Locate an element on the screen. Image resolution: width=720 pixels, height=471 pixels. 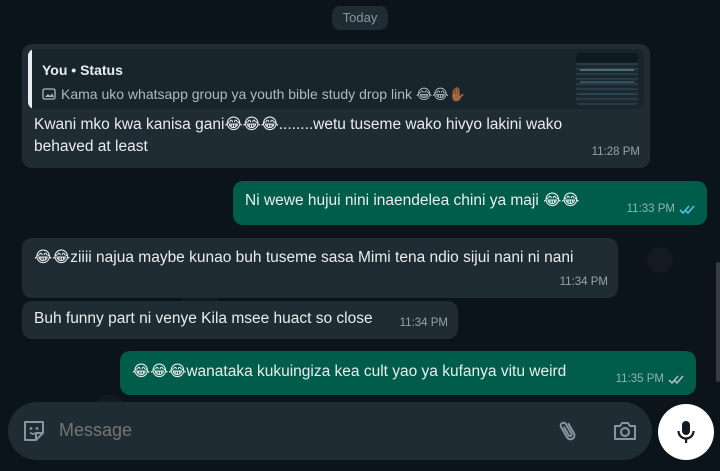
message-meta: 11:35 PM is located at coordinates (651, 379).